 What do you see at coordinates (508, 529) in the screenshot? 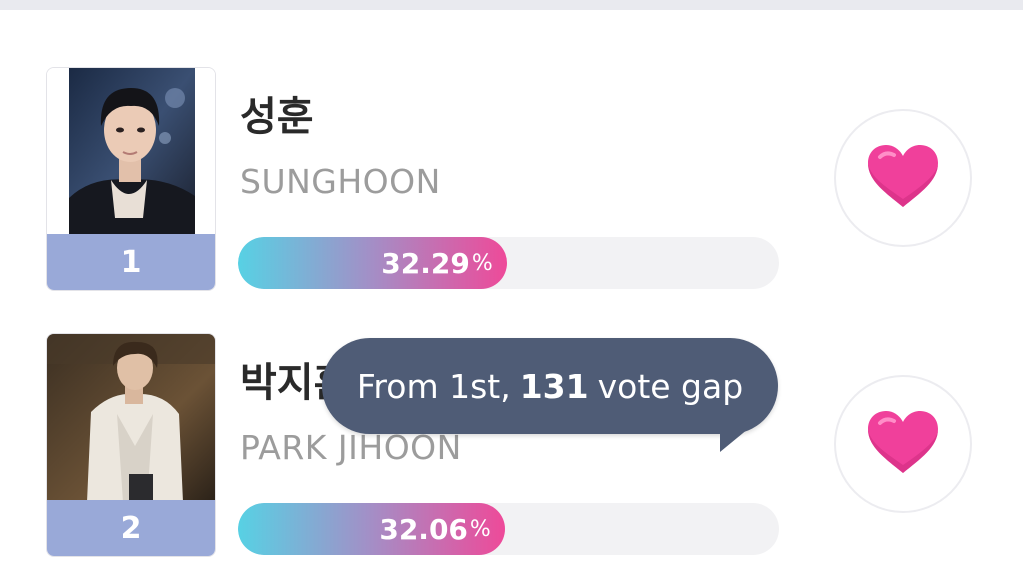
I see `vote-progress-bar: 32.06%` at bounding box center [508, 529].